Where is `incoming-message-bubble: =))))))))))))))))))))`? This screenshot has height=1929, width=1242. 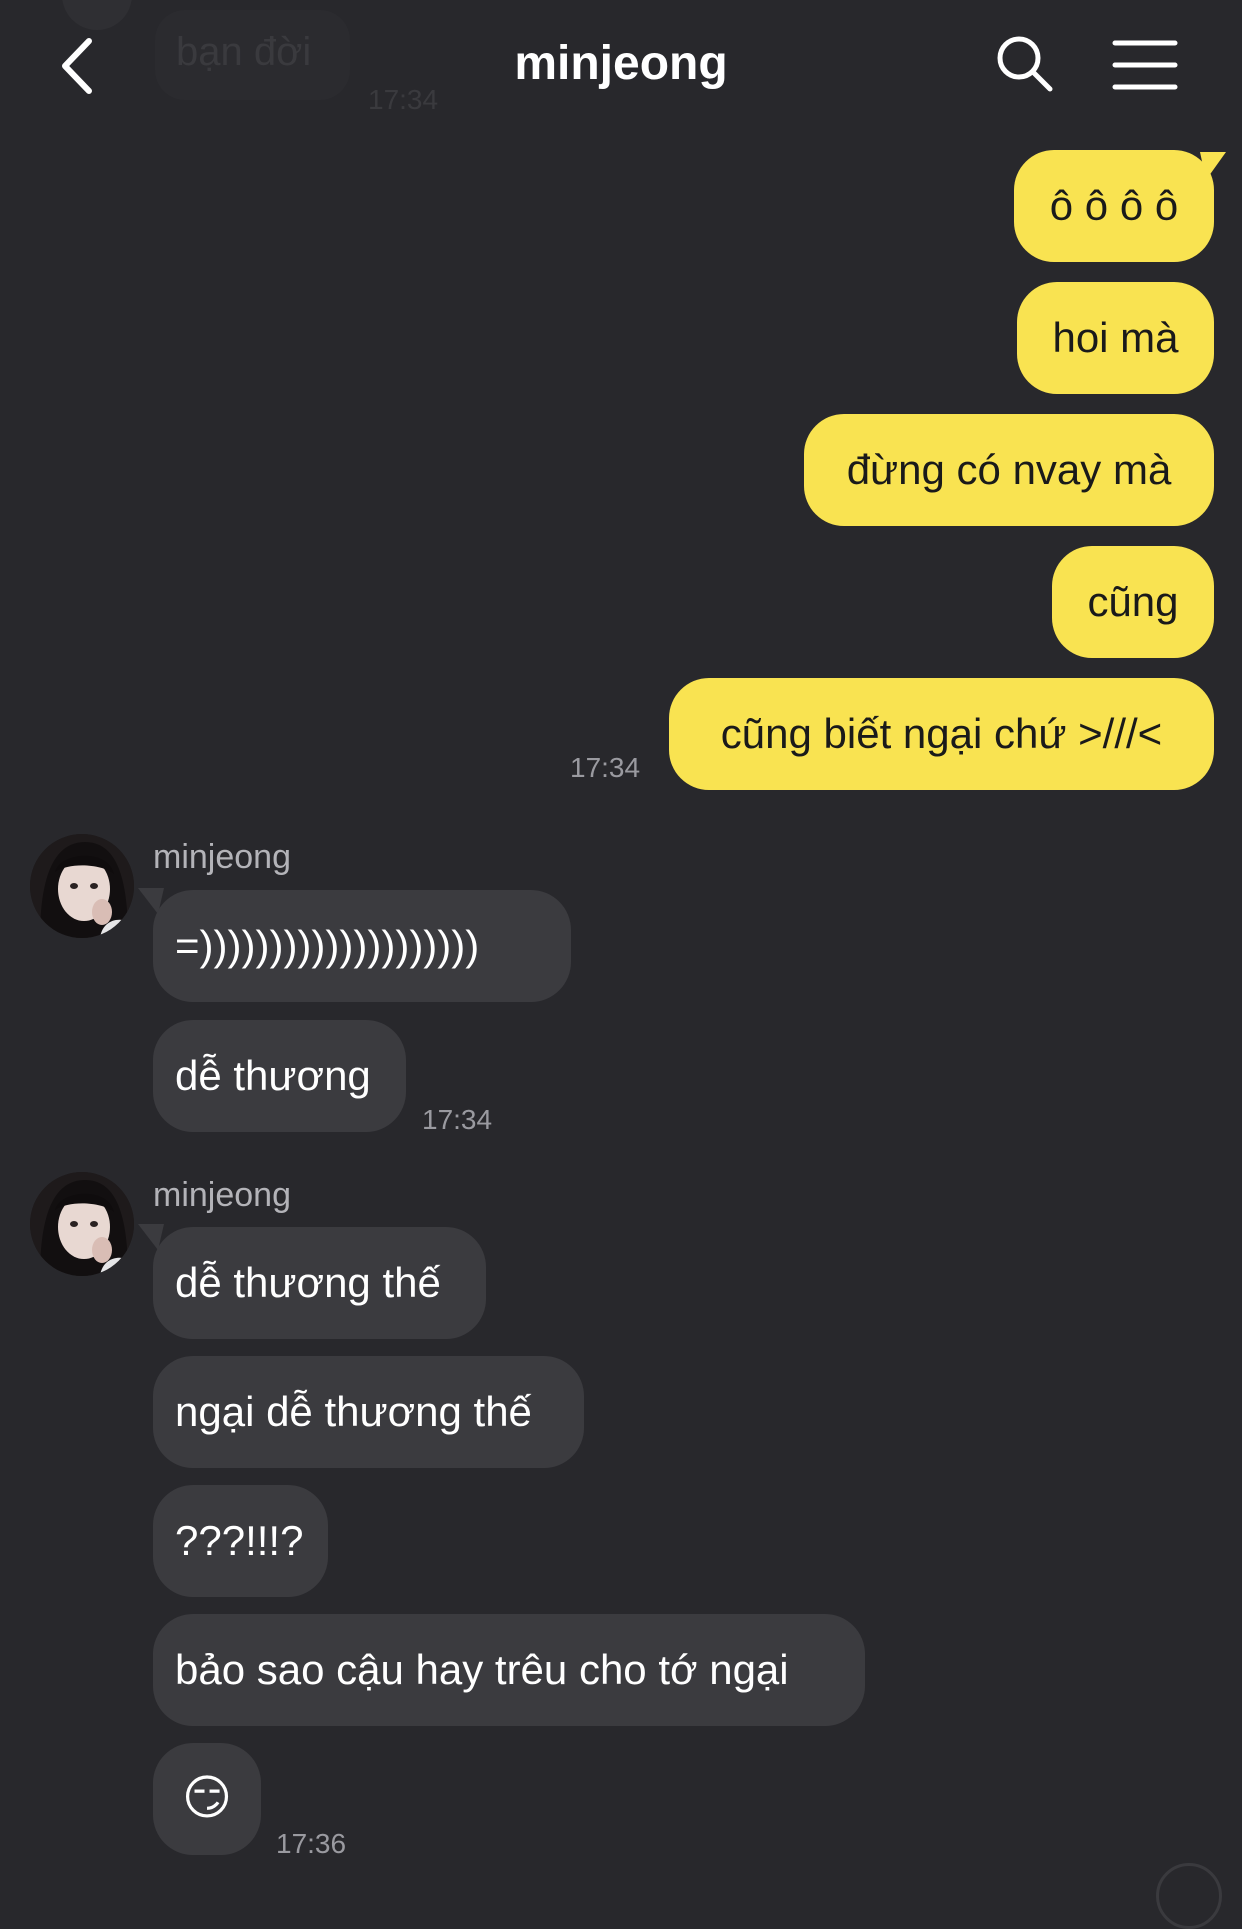
incoming-message-bubble: =)))))))))))))))))))) is located at coordinates (362, 946).